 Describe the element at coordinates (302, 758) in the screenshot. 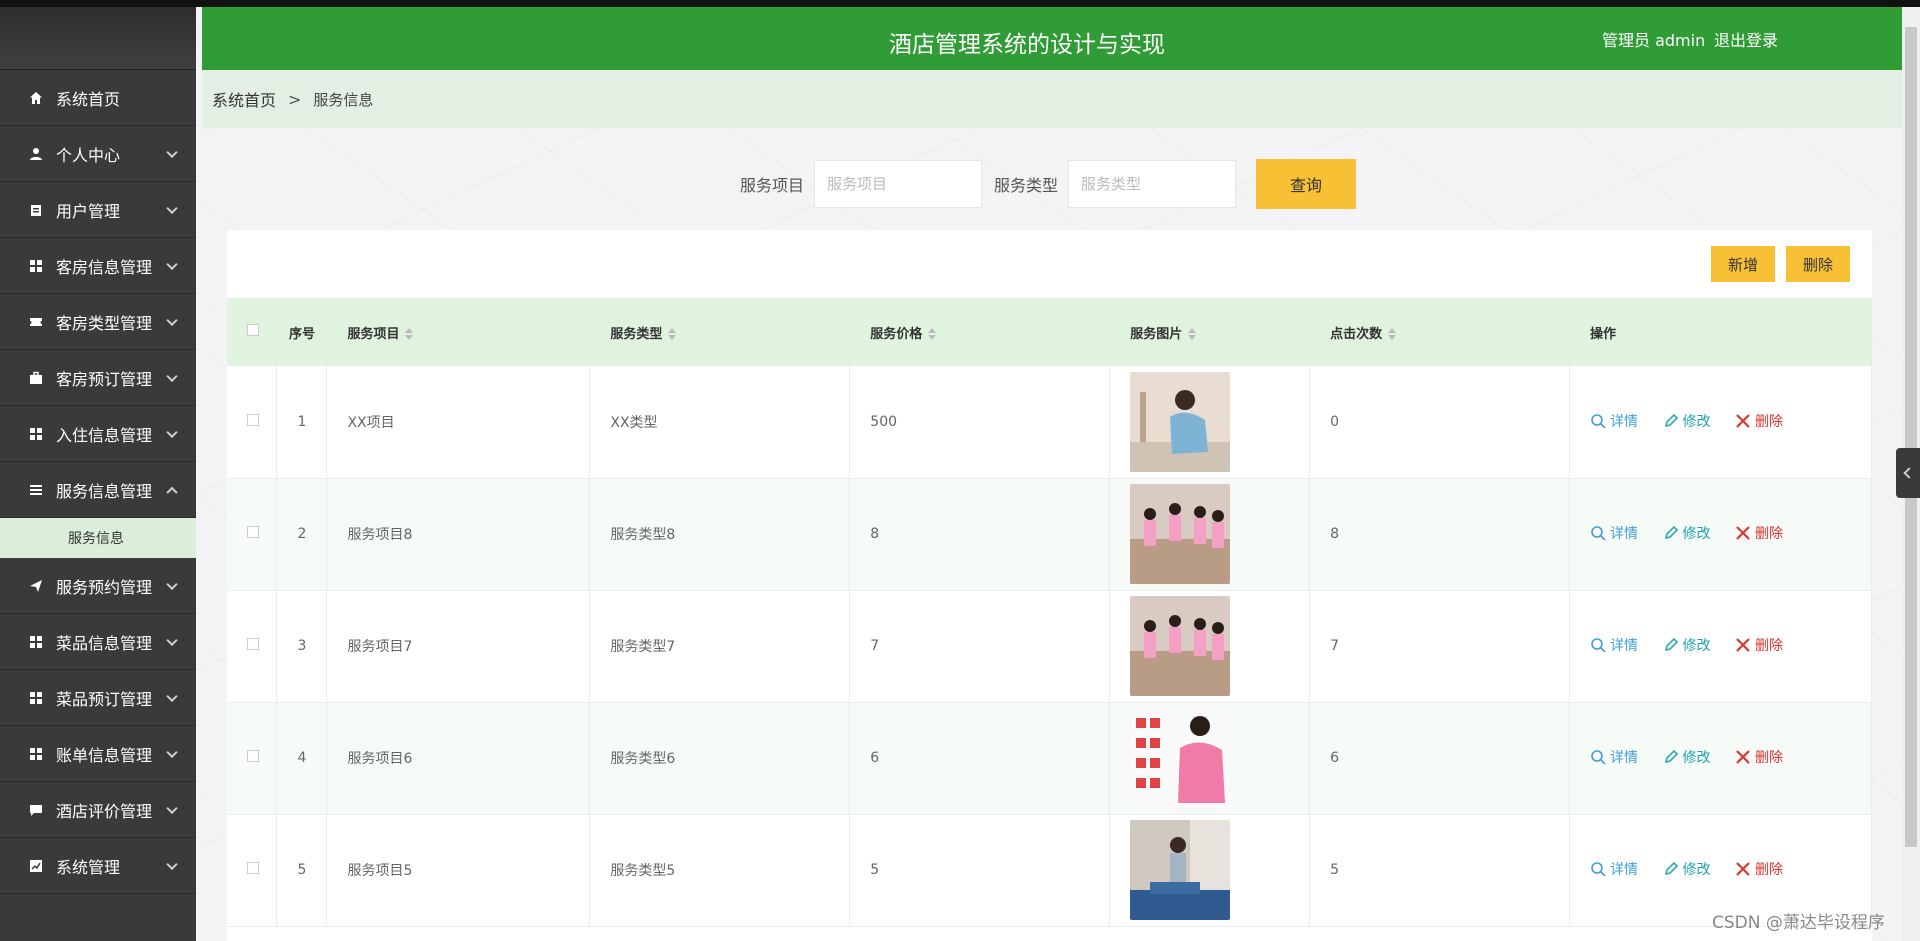

I see `cell-index: 4` at that location.